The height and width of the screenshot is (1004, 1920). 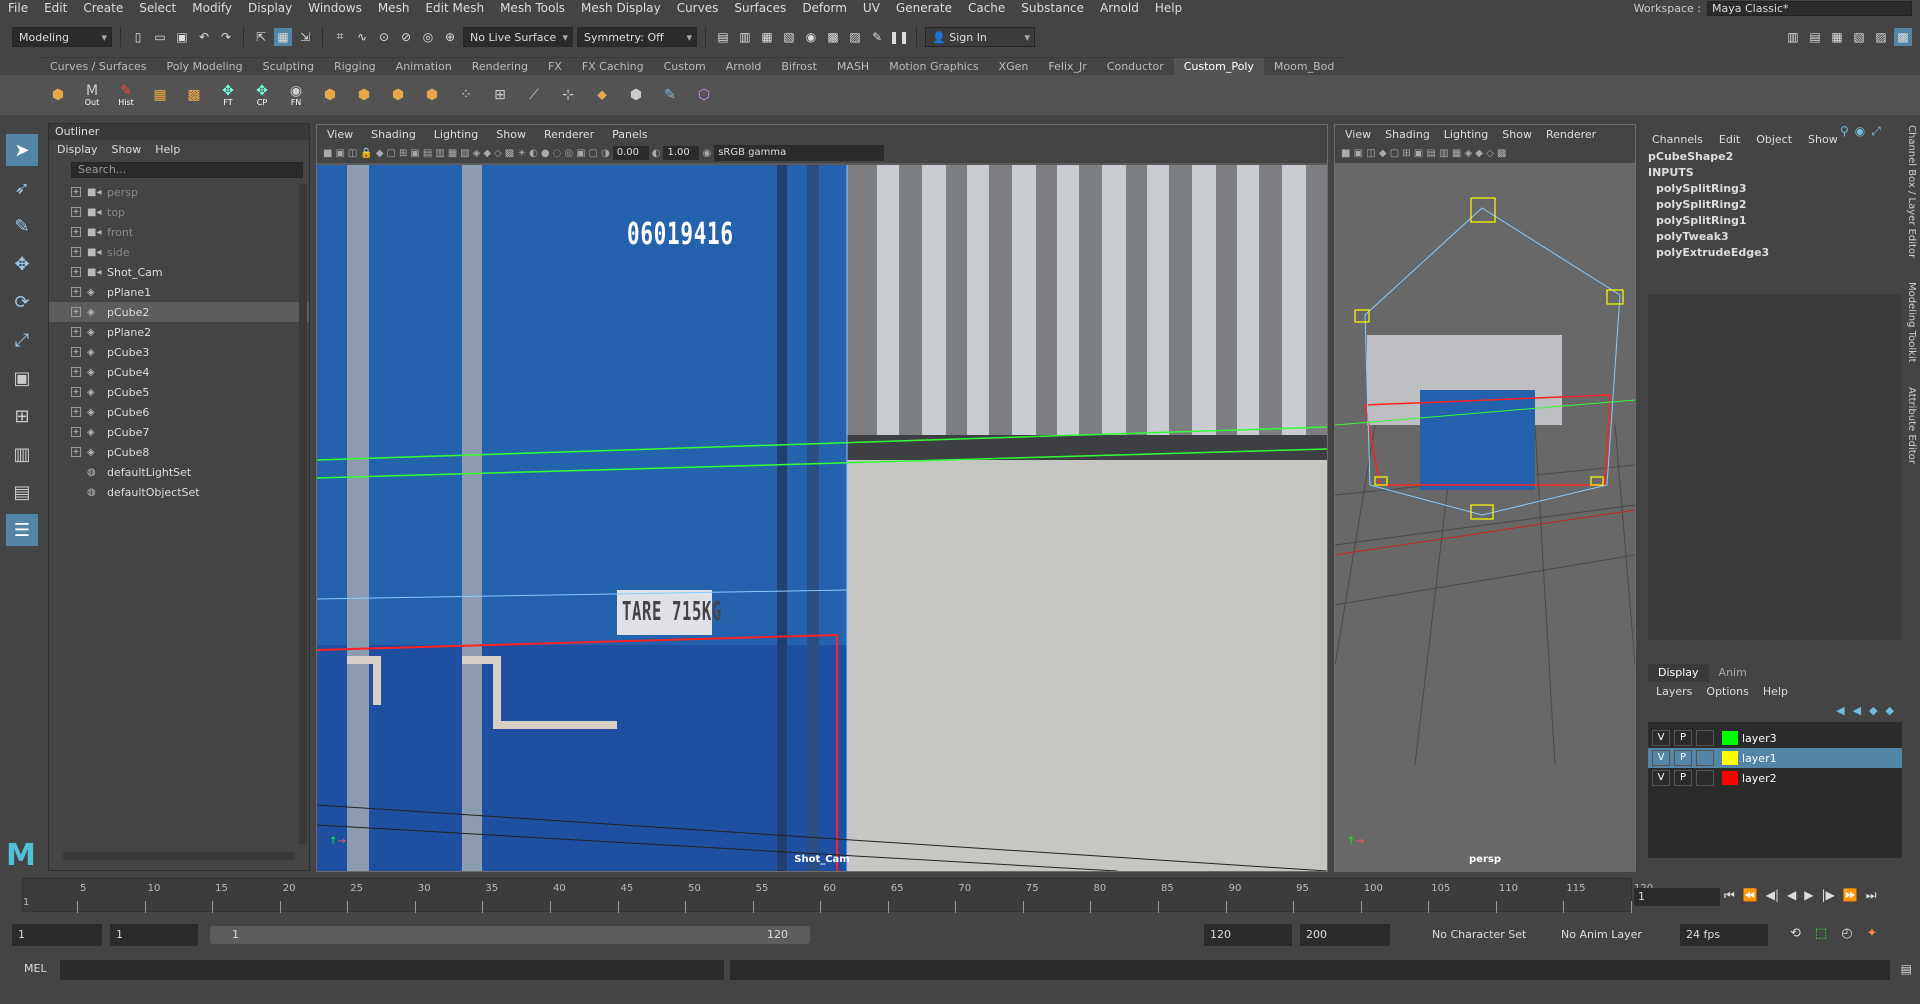 What do you see at coordinates (366, 153) in the screenshot?
I see `lock-camera-icon: 🔒` at bounding box center [366, 153].